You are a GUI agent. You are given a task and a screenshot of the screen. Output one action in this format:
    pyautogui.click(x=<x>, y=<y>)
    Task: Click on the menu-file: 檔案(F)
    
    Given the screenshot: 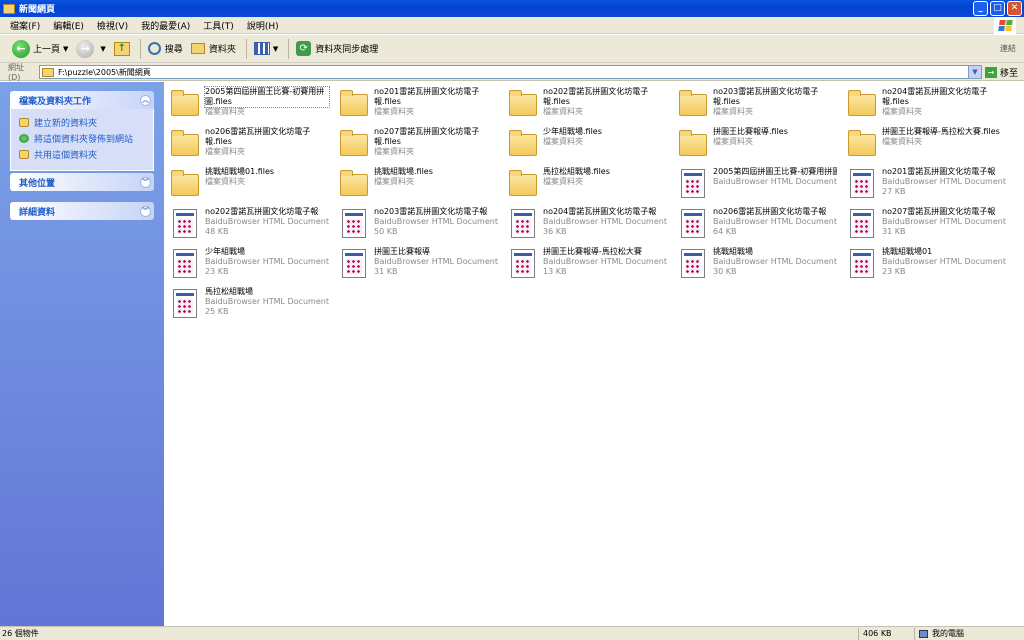 What is the action you would take?
    pyautogui.click(x=25, y=25)
    